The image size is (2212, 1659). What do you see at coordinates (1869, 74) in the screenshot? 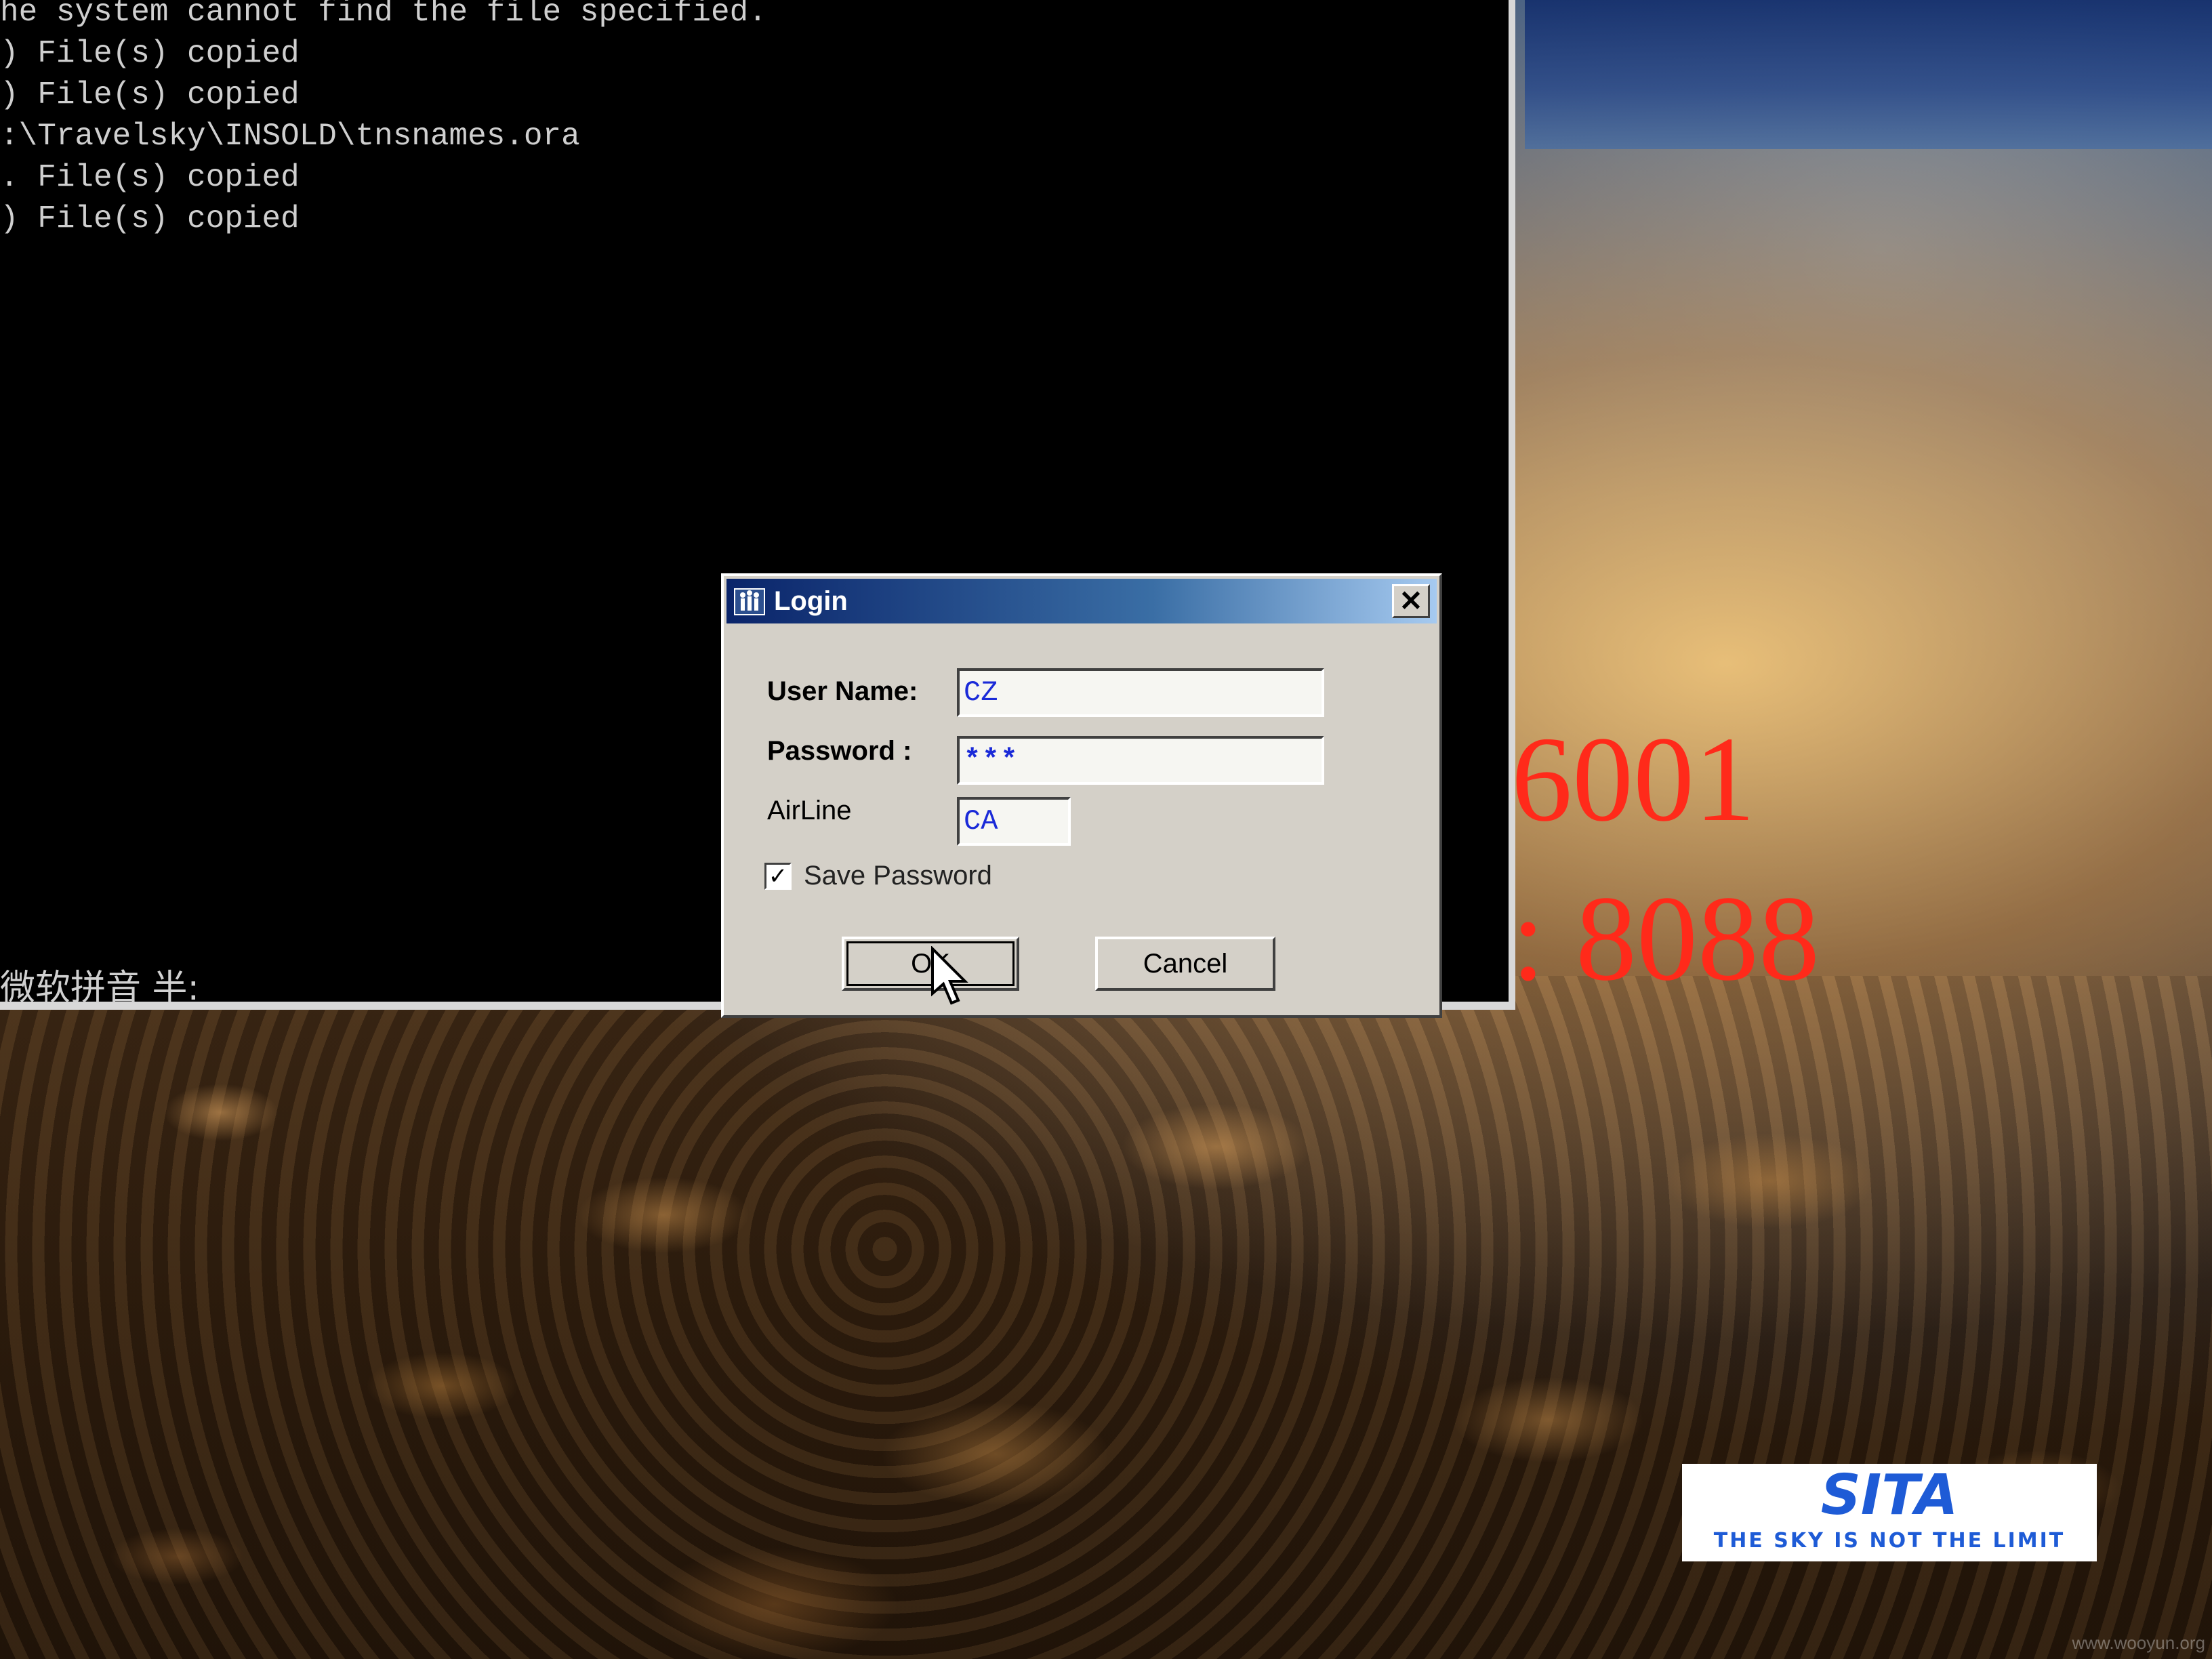
I see `sky-band` at bounding box center [1869, 74].